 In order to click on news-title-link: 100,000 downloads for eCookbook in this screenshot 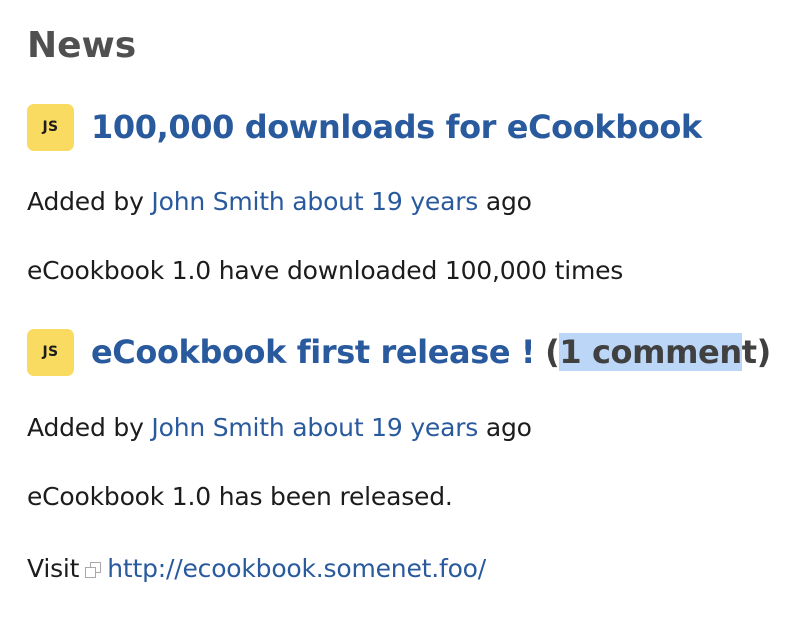, I will do `click(396, 127)`.